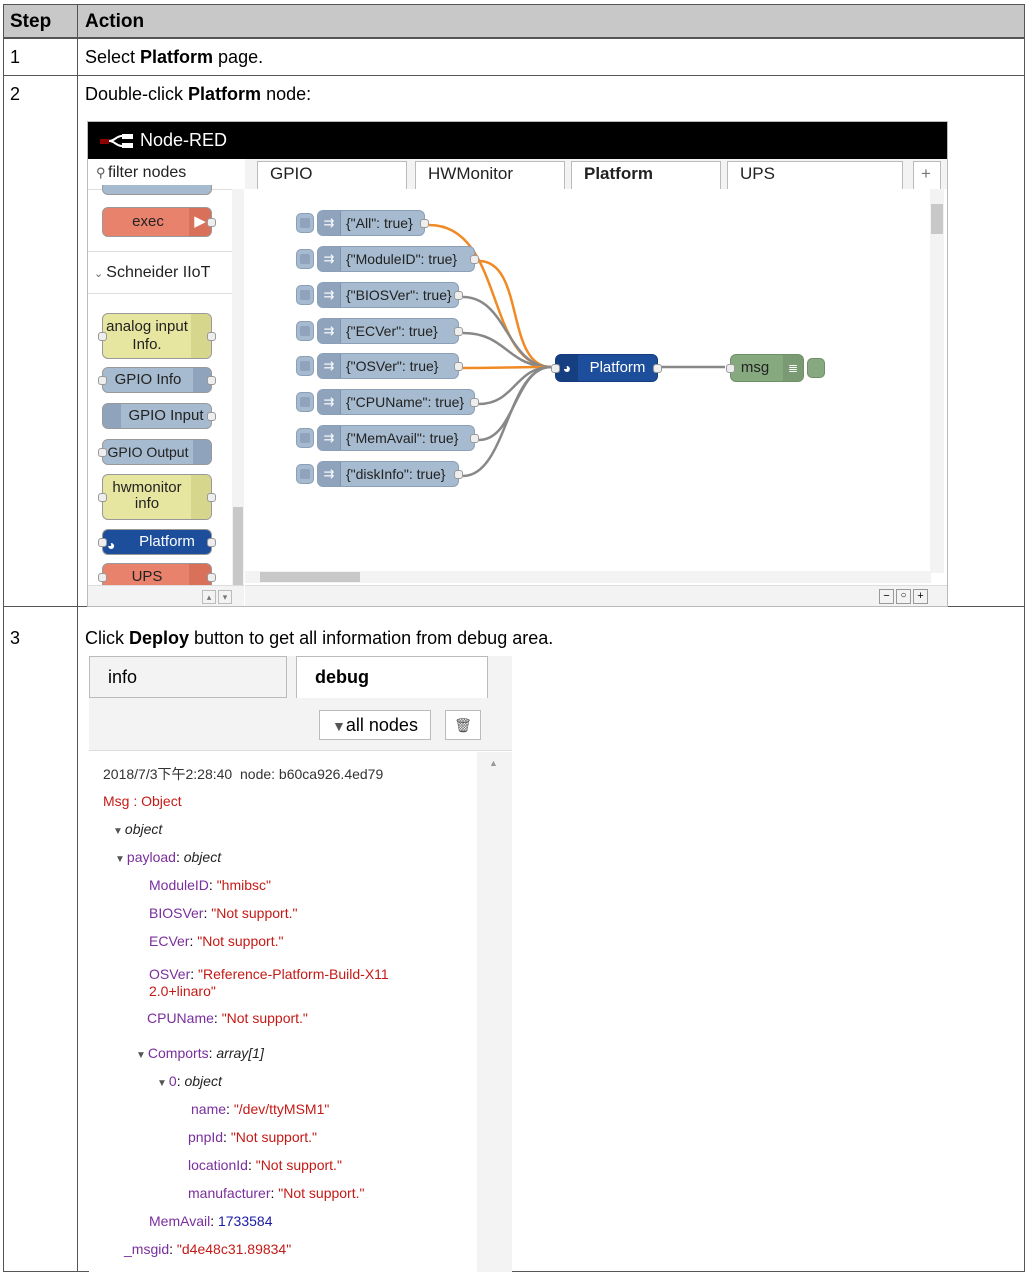 This screenshot has height=1272, width=1026. Describe the element at coordinates (200, 1053) in the screenshot. I see `tree-comports: ▼ Comports: array[1]` at that location.